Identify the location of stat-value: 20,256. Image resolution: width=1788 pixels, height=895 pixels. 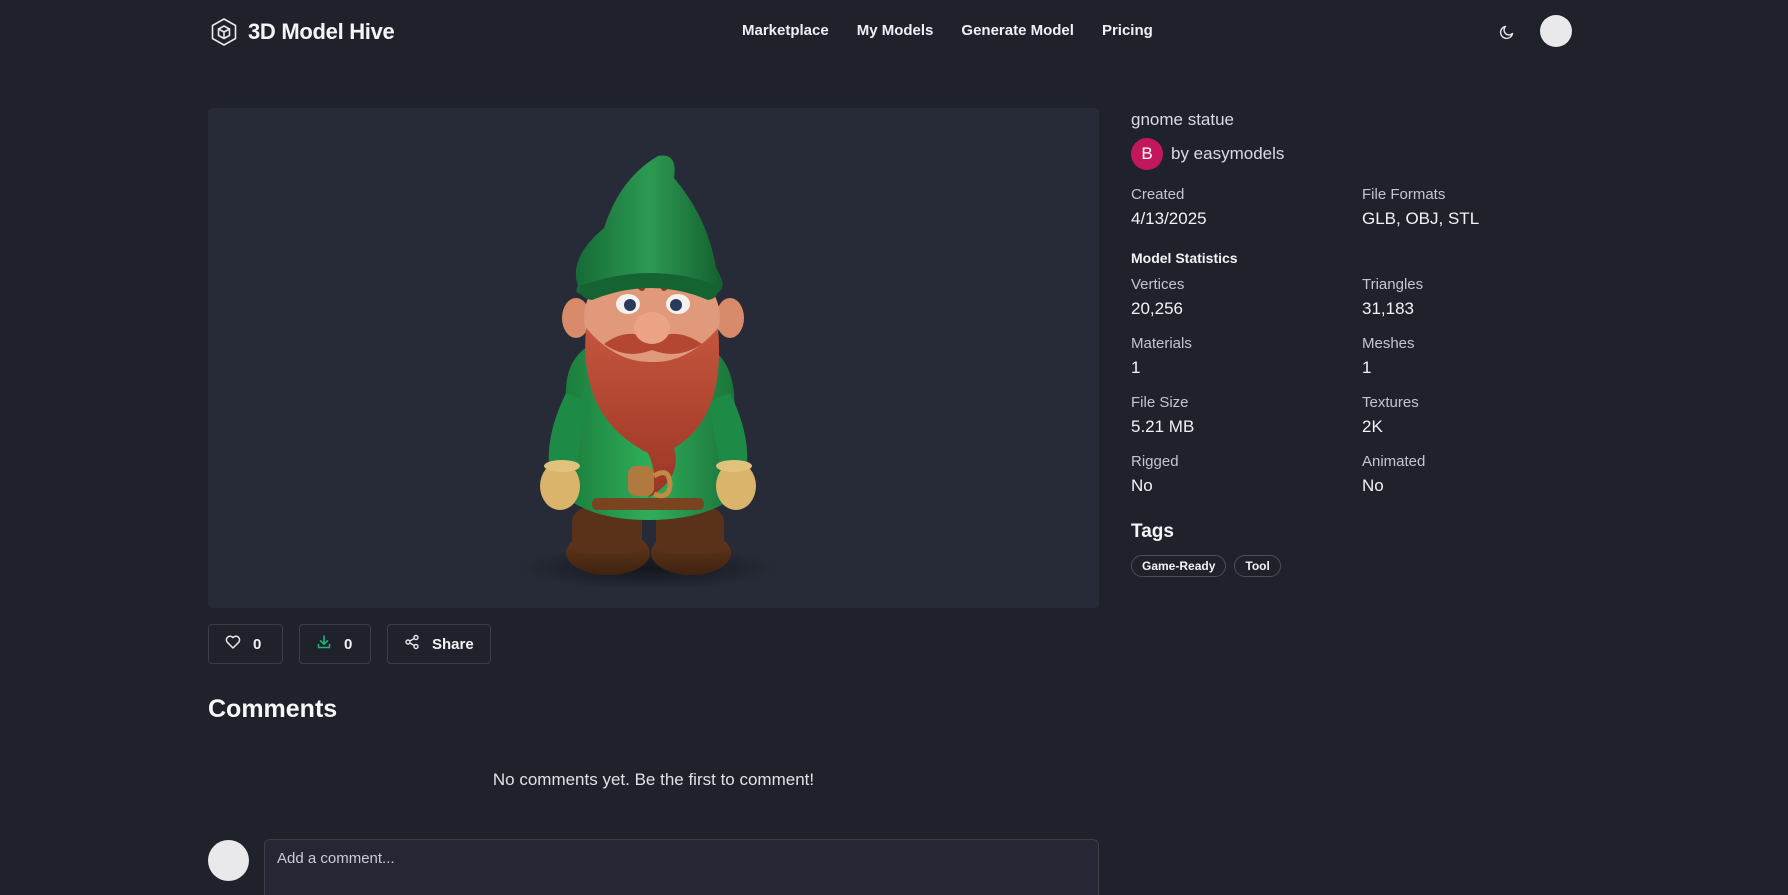
(1157, 308).